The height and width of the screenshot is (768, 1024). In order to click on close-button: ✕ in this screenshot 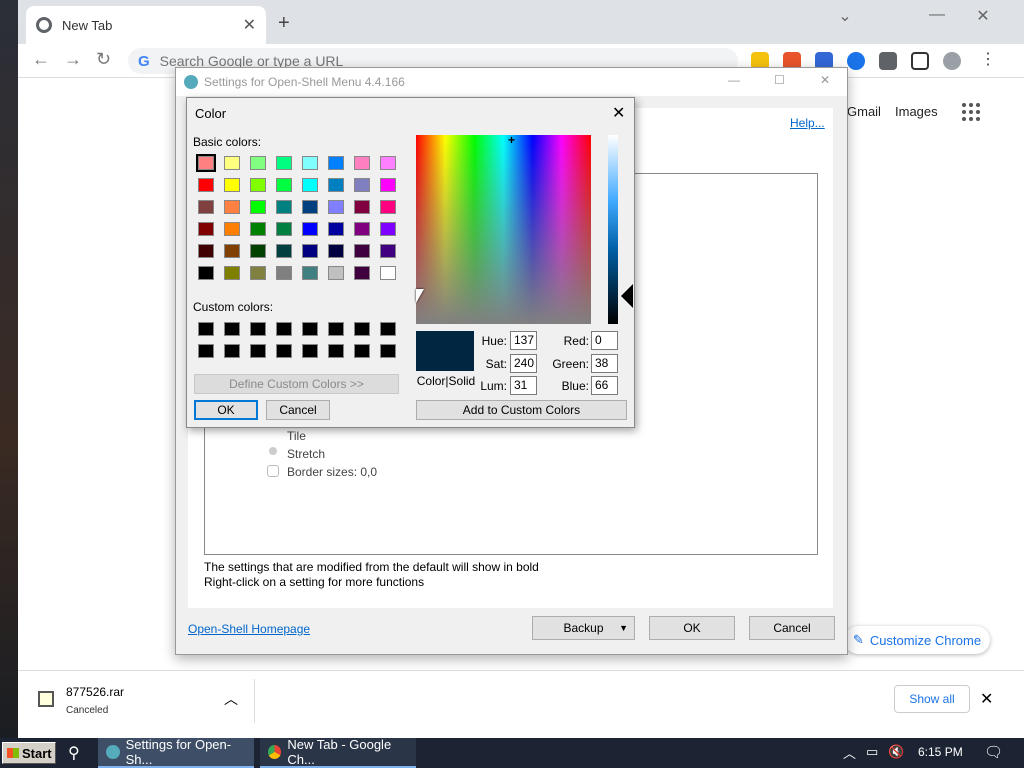, I will do `click(825, 80)`.